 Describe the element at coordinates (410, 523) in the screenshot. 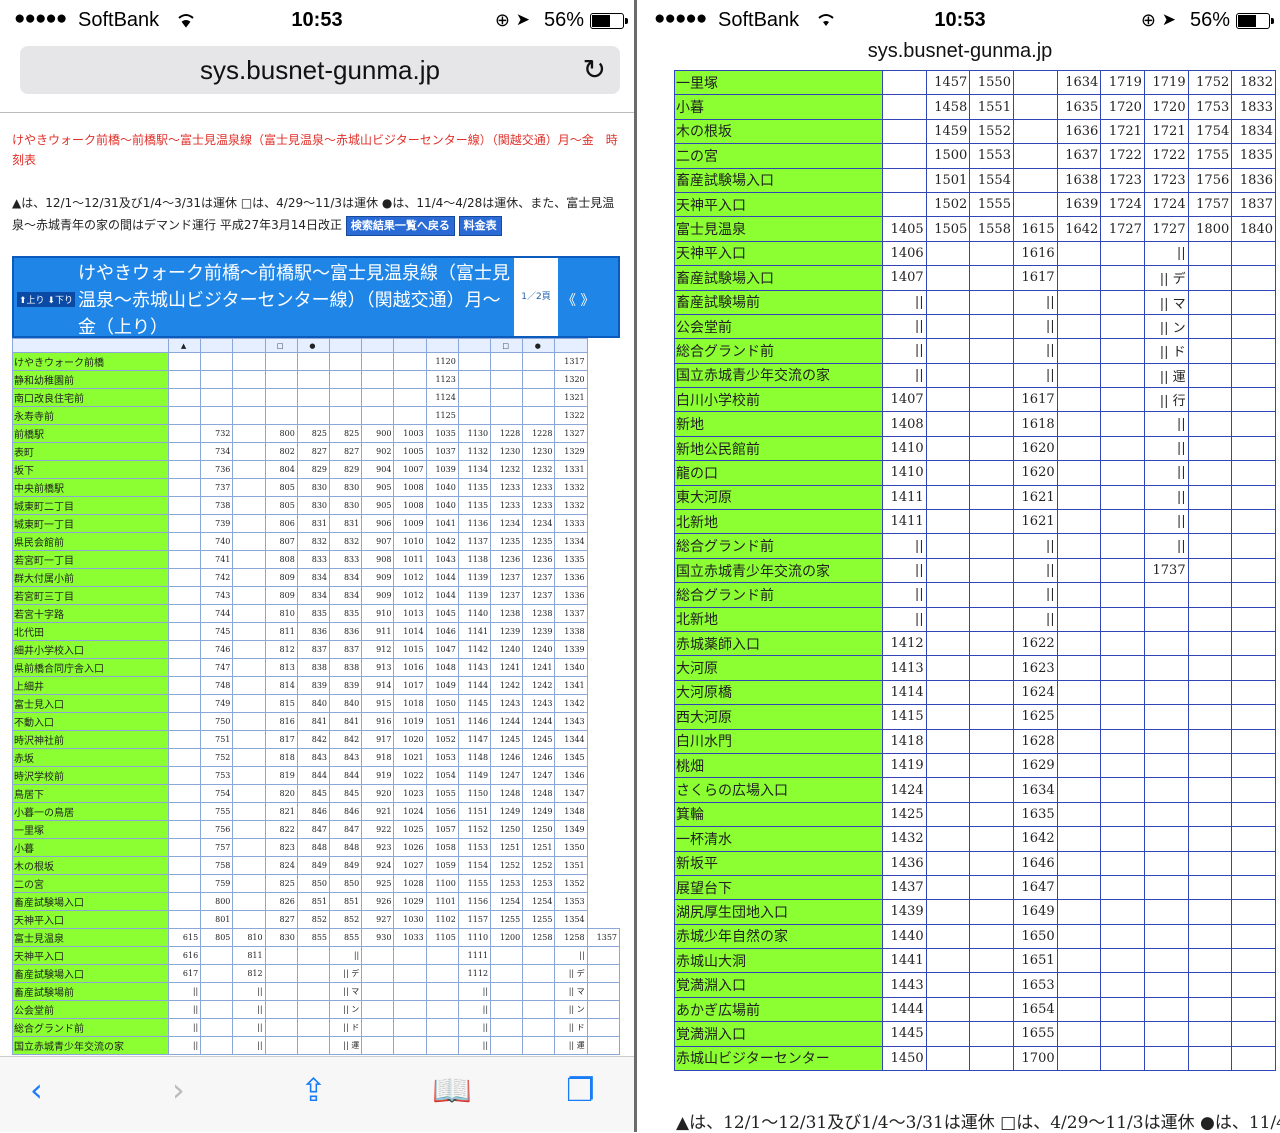

I see `time-cell: 1009` at that location.